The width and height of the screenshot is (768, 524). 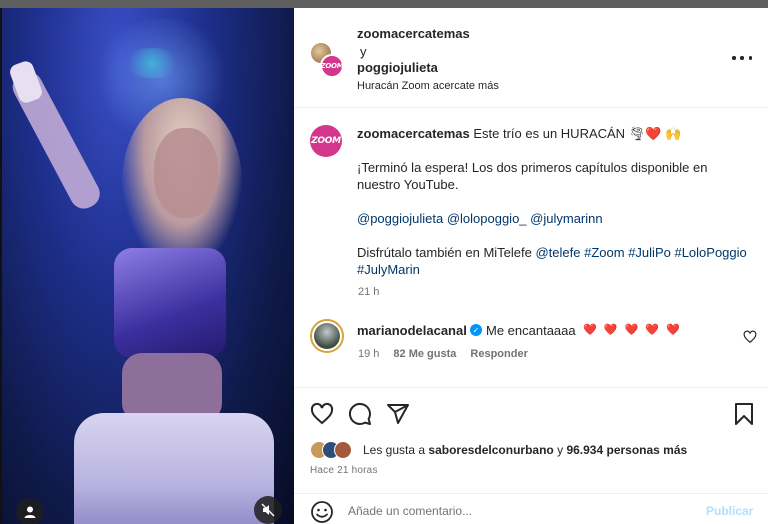 What do you see at coordinates (444, 252) in the screenshot?
I see `caption-paragraph: Disfrútalo también en MiTelefe` at bounding box center [444, 252].